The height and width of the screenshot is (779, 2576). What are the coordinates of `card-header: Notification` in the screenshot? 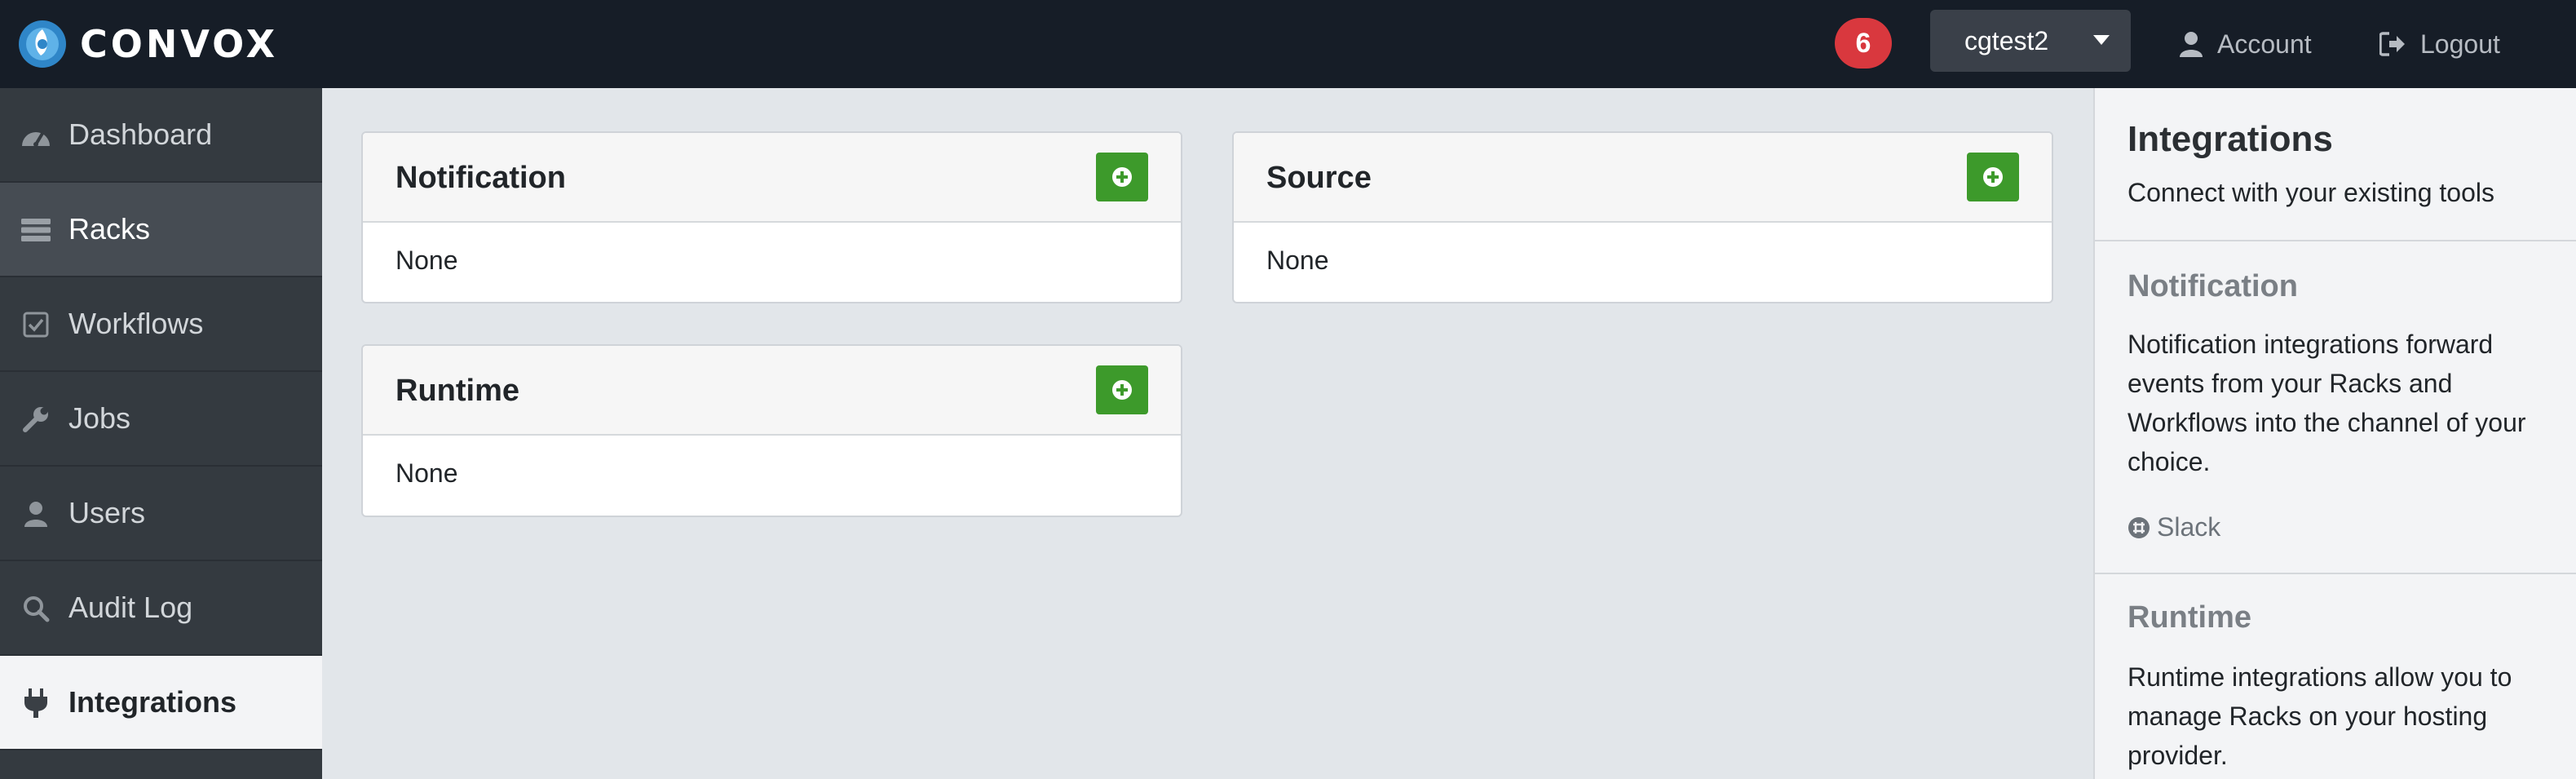 It's located at (772, 178).